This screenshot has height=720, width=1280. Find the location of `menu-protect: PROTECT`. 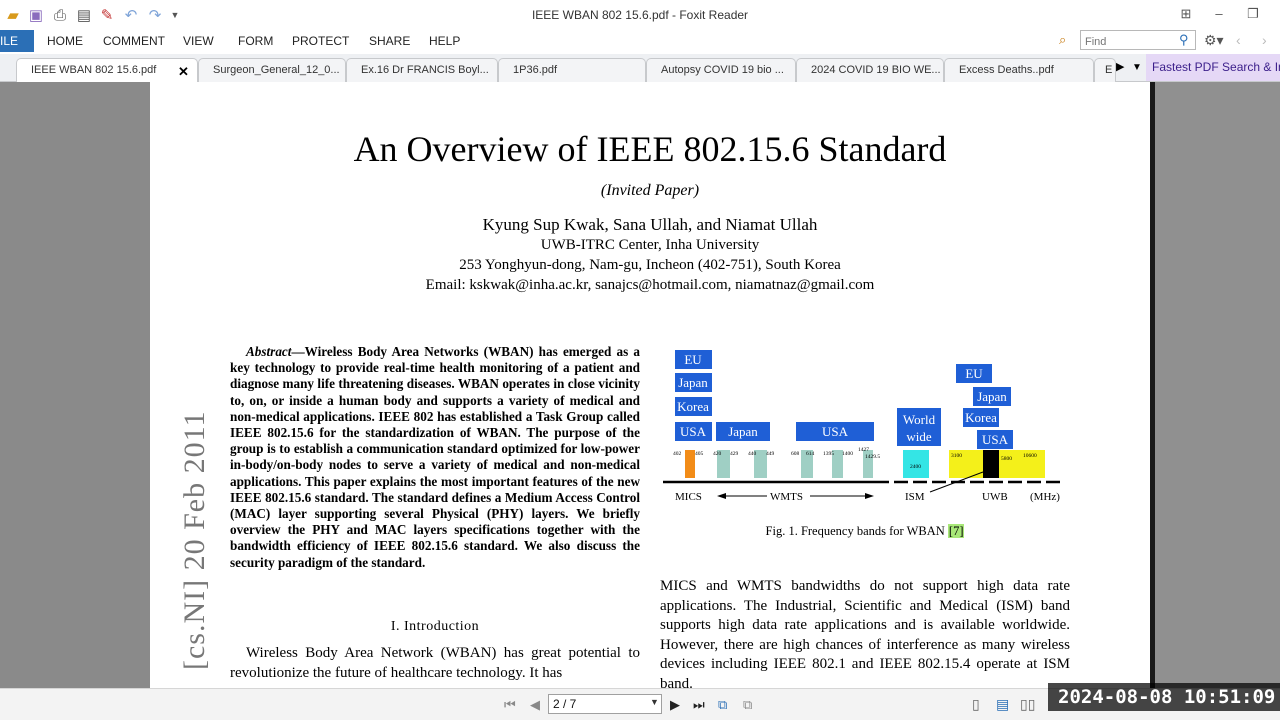

menu-protect: PROTECT is located at coordinates (320, 41).